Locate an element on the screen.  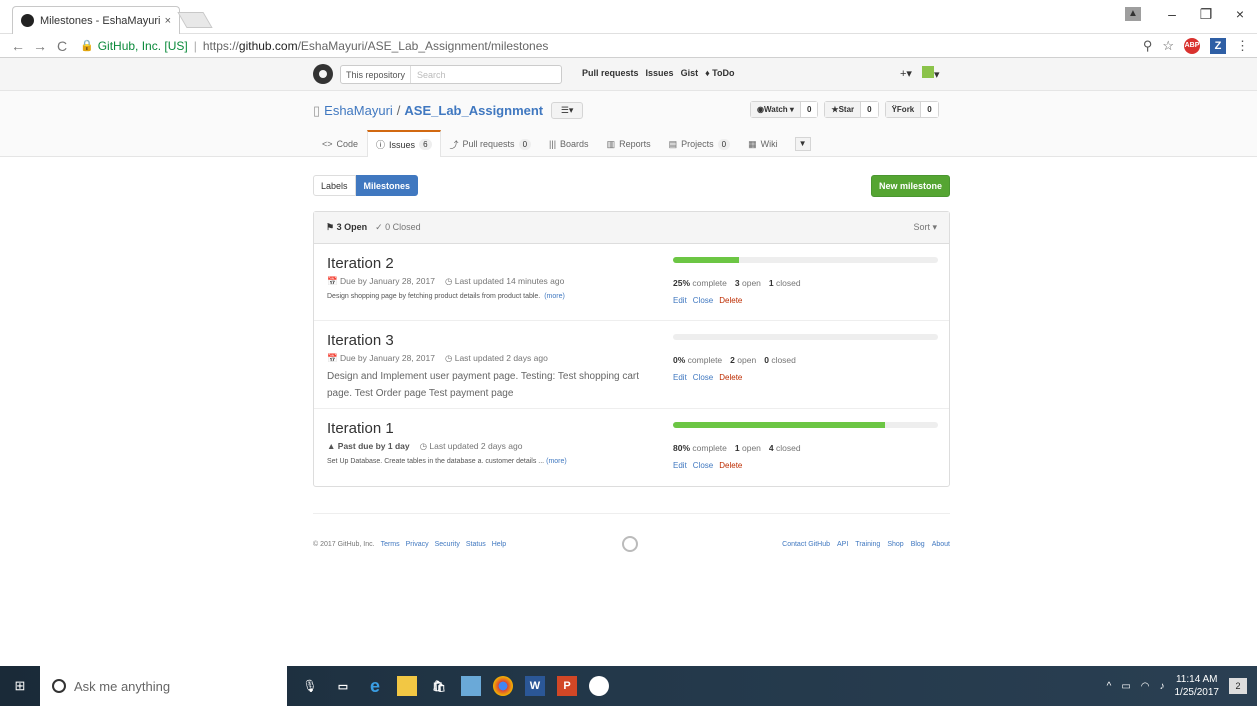
closed-filter: ✓ 0 Closed is located at coordinates (398, 227).